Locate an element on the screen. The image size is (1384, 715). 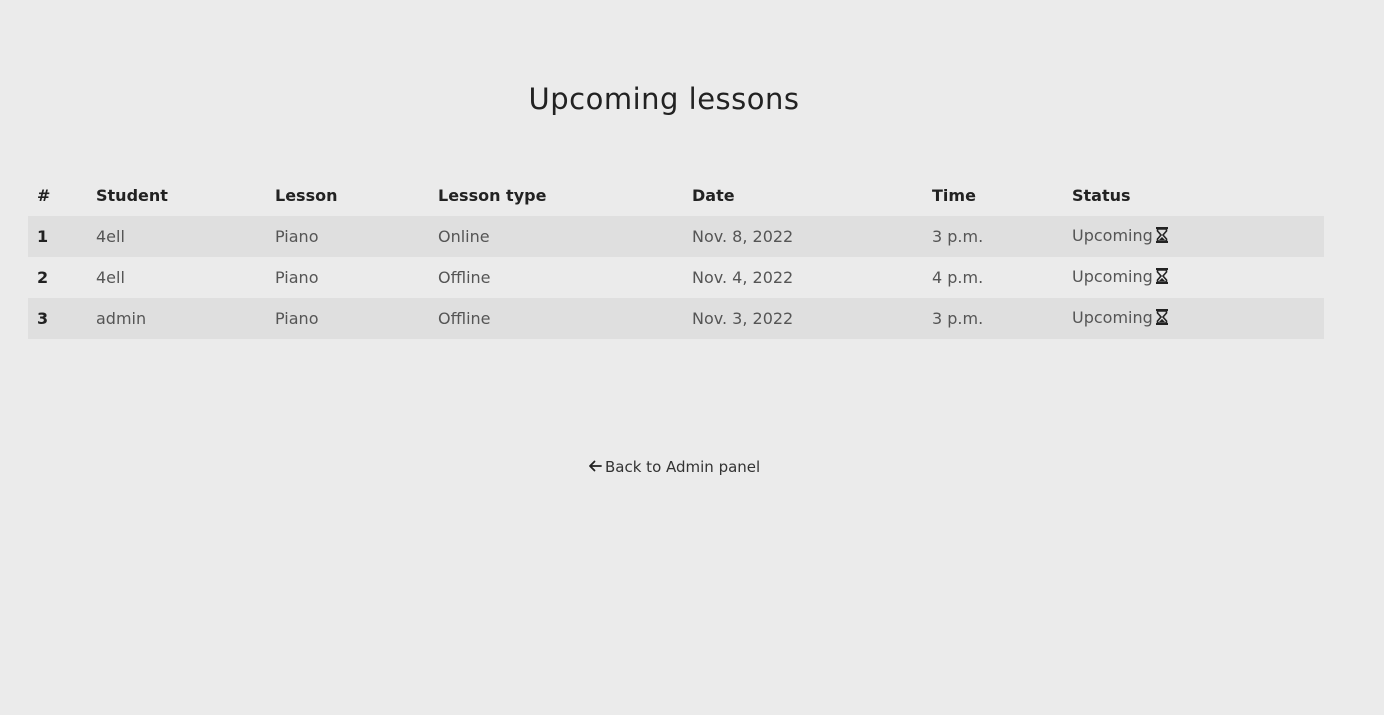
column-header-lesson: Lesson is located at coordinates (306, 195).